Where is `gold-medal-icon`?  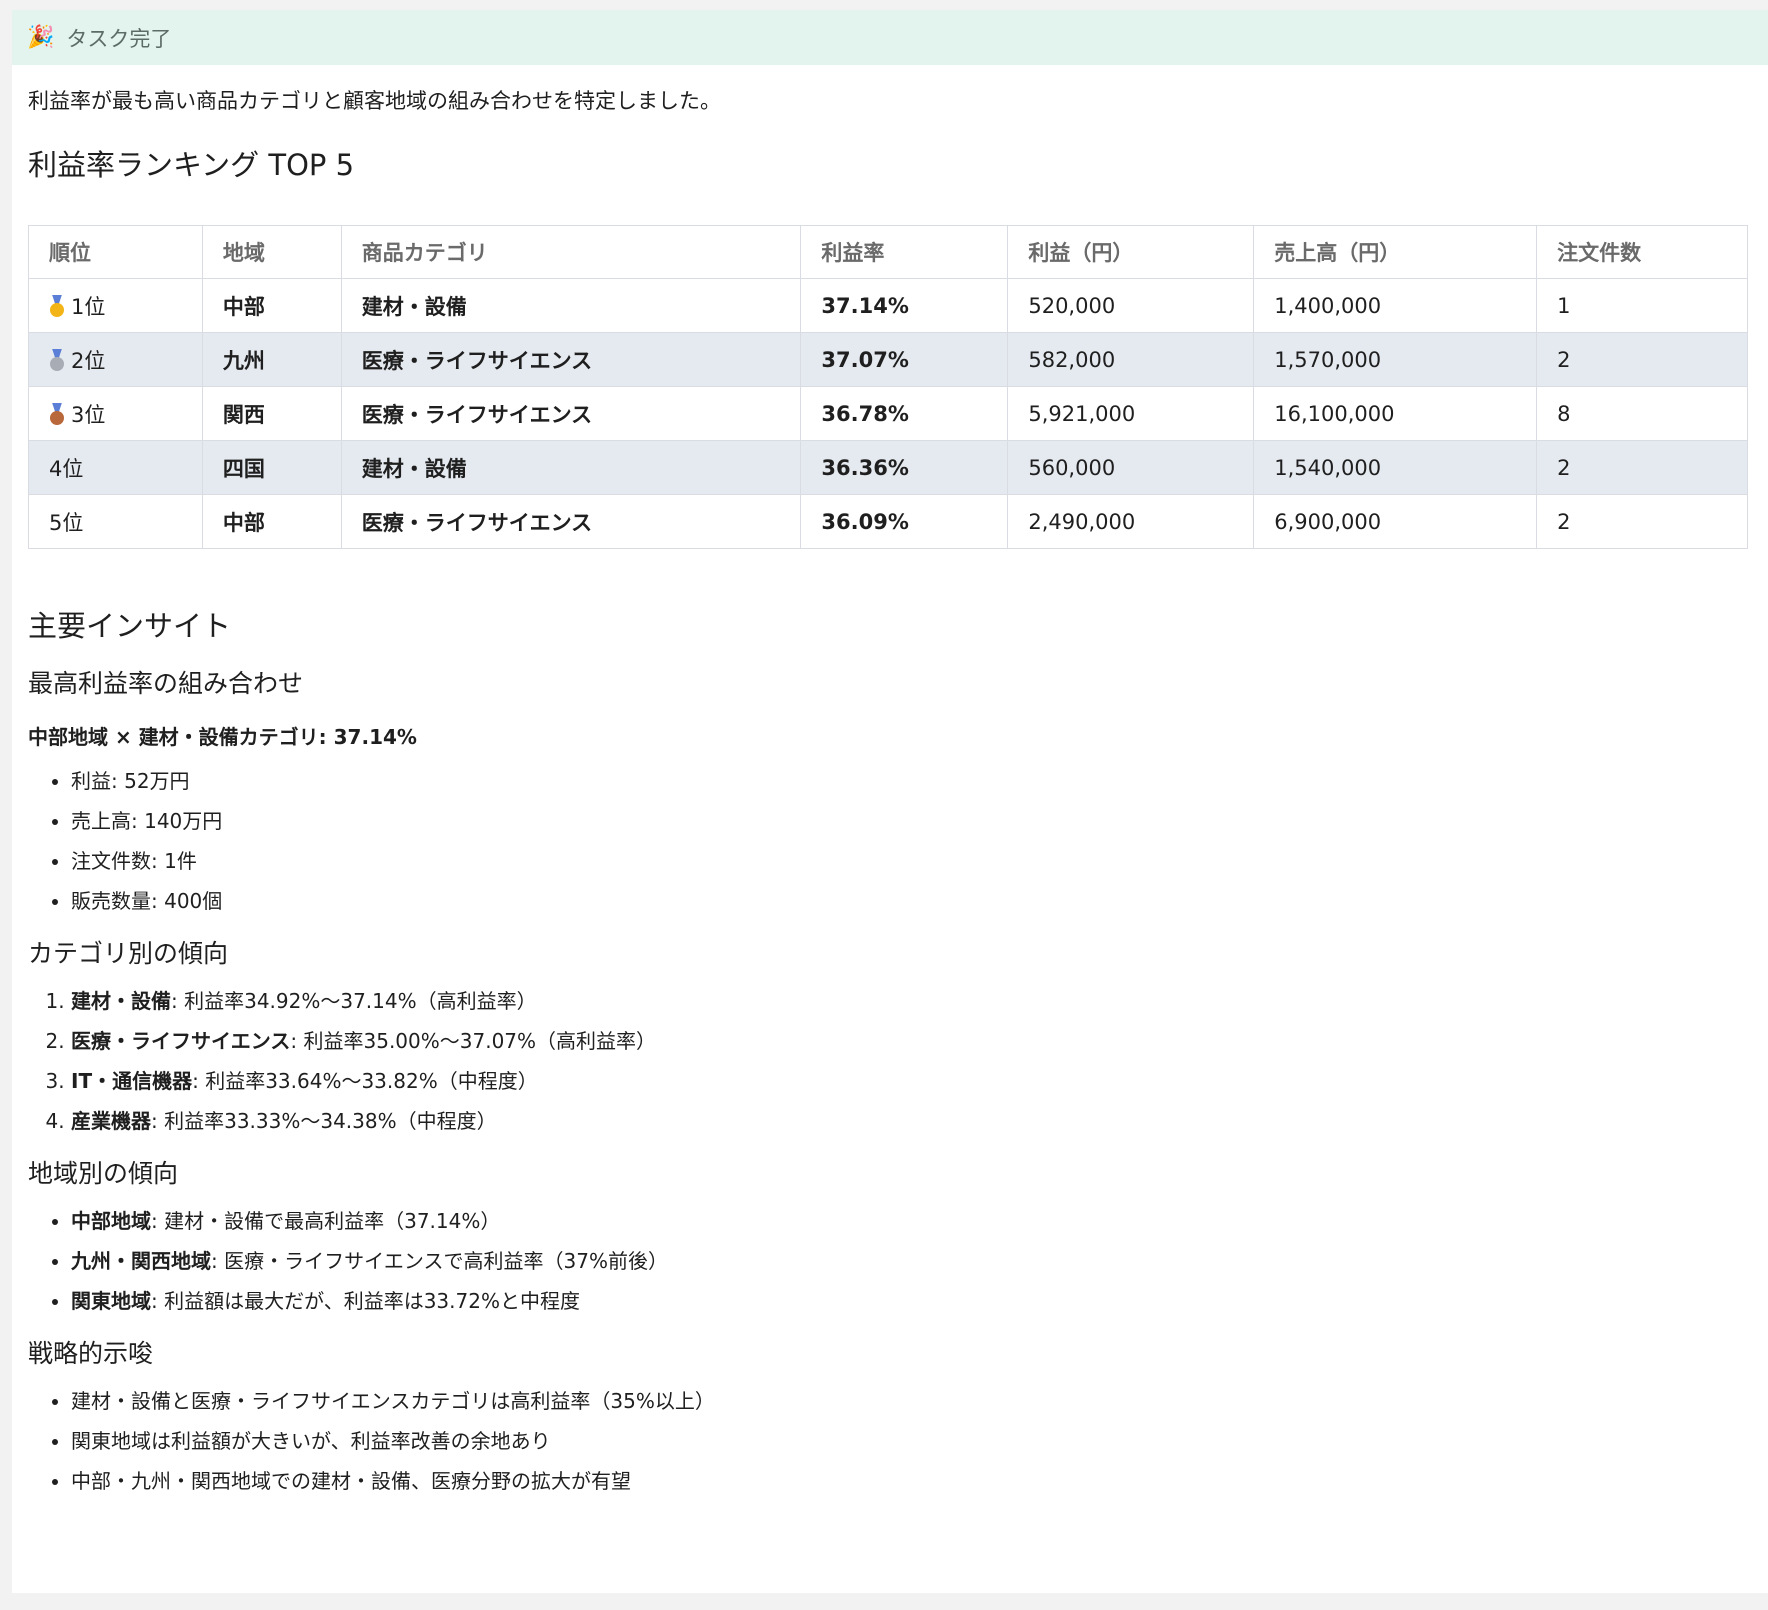 gold-medal-icon is located at coordinates (57, 305).